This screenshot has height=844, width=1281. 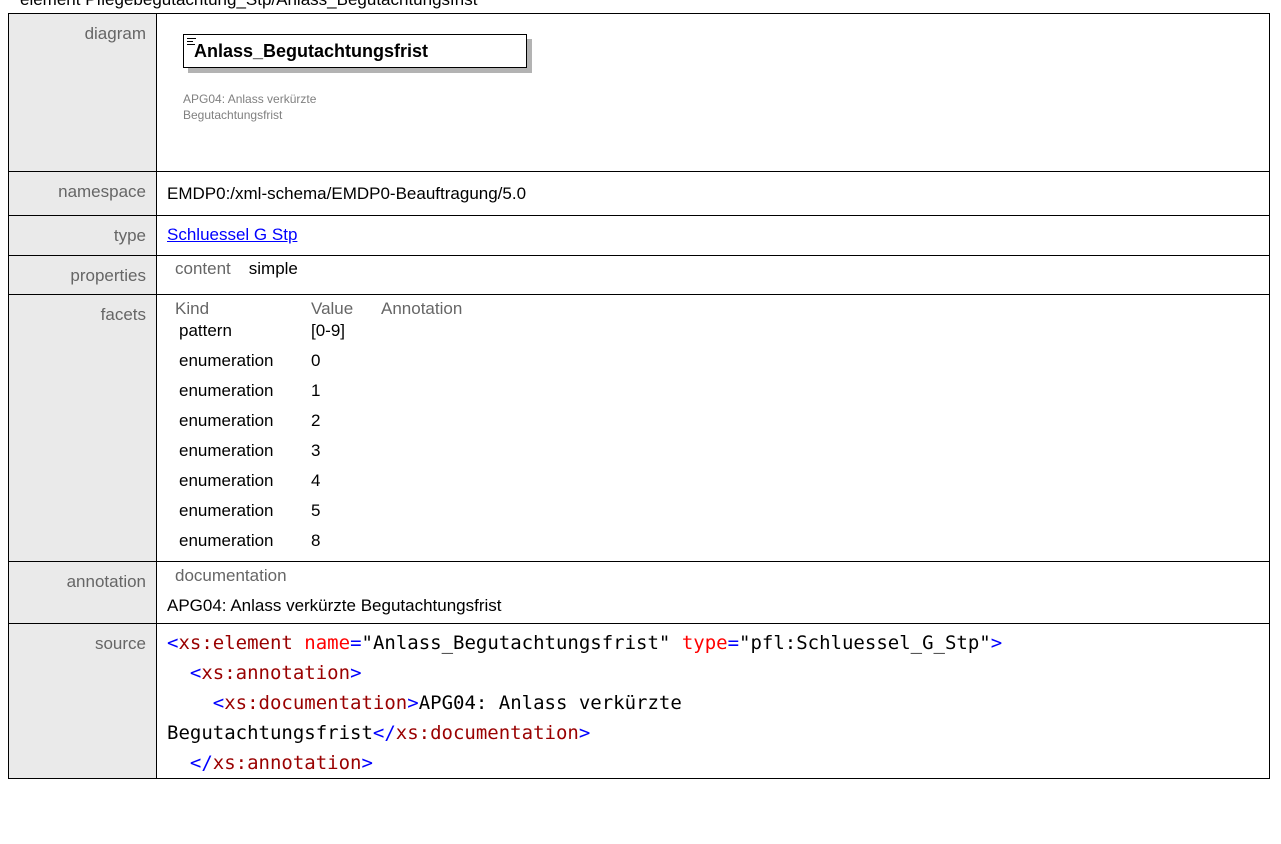 I want to click on namespace-value: EMDP0:/xml-schema/EMDP0-Beauftragung/5.0, so click(x=713, y=193).